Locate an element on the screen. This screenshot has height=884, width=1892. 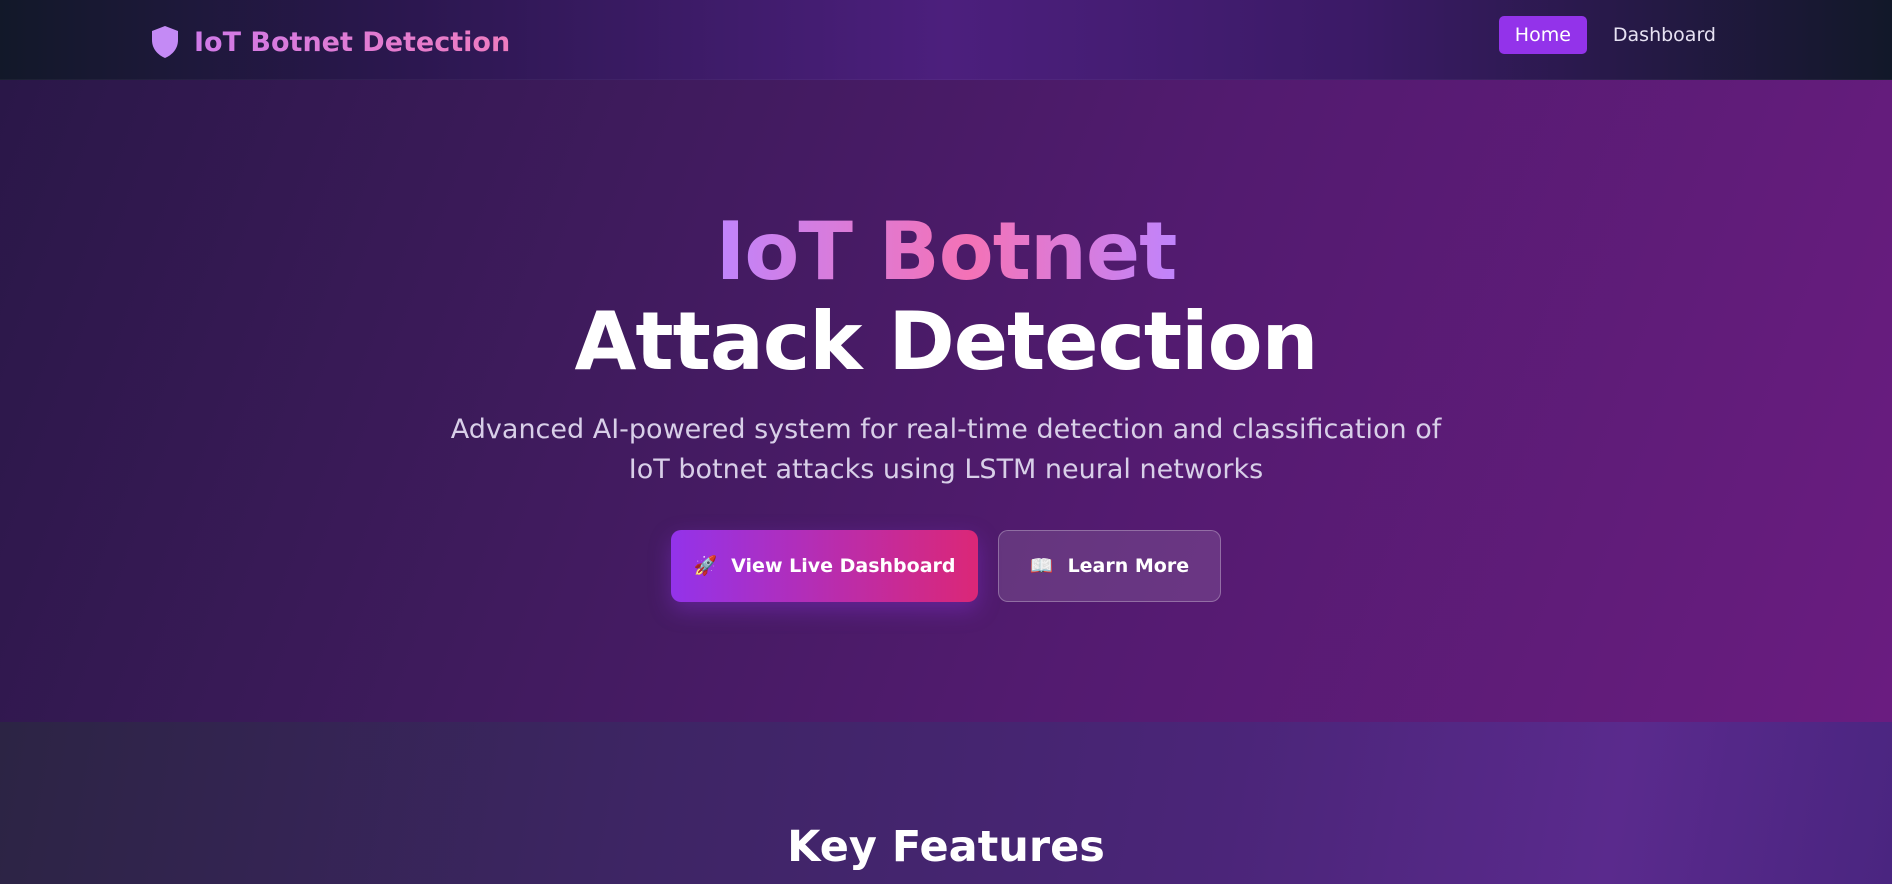
view-live-dashboard-button: 🚀 View Live Dashboard is located at coordinates (824, 566).